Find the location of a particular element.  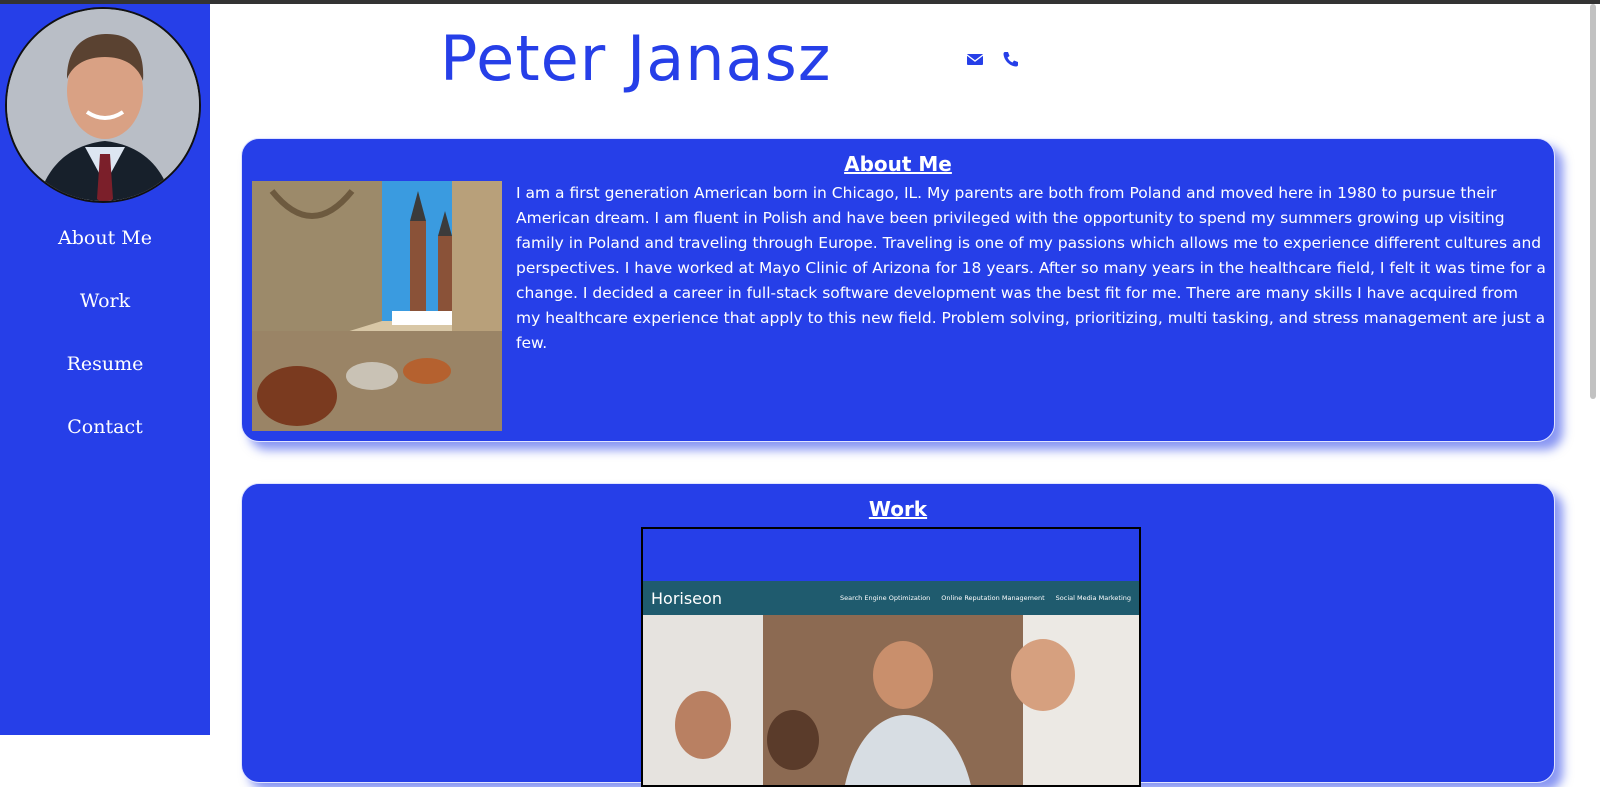

sidebar-nav: About Me Work Resume Contact is located at coordinates (105, 352).